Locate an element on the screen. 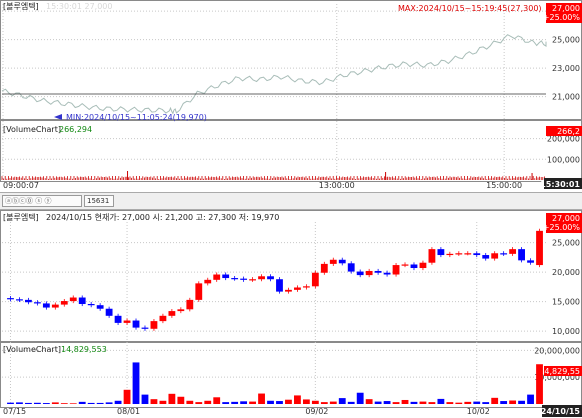 The image size is (582, 418). bottom-ytick-label: 25,000 is located at coordinates (566, 243).